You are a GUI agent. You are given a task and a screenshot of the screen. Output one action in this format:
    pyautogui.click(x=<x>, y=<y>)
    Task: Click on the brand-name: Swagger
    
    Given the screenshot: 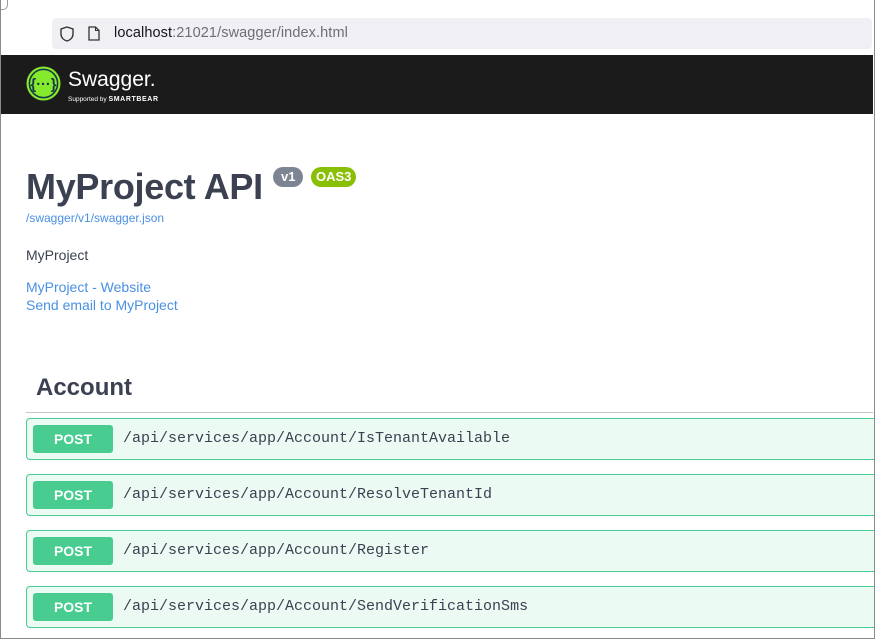 What is the action you would take?
    pyautogui.click(x=109, y=79)
    